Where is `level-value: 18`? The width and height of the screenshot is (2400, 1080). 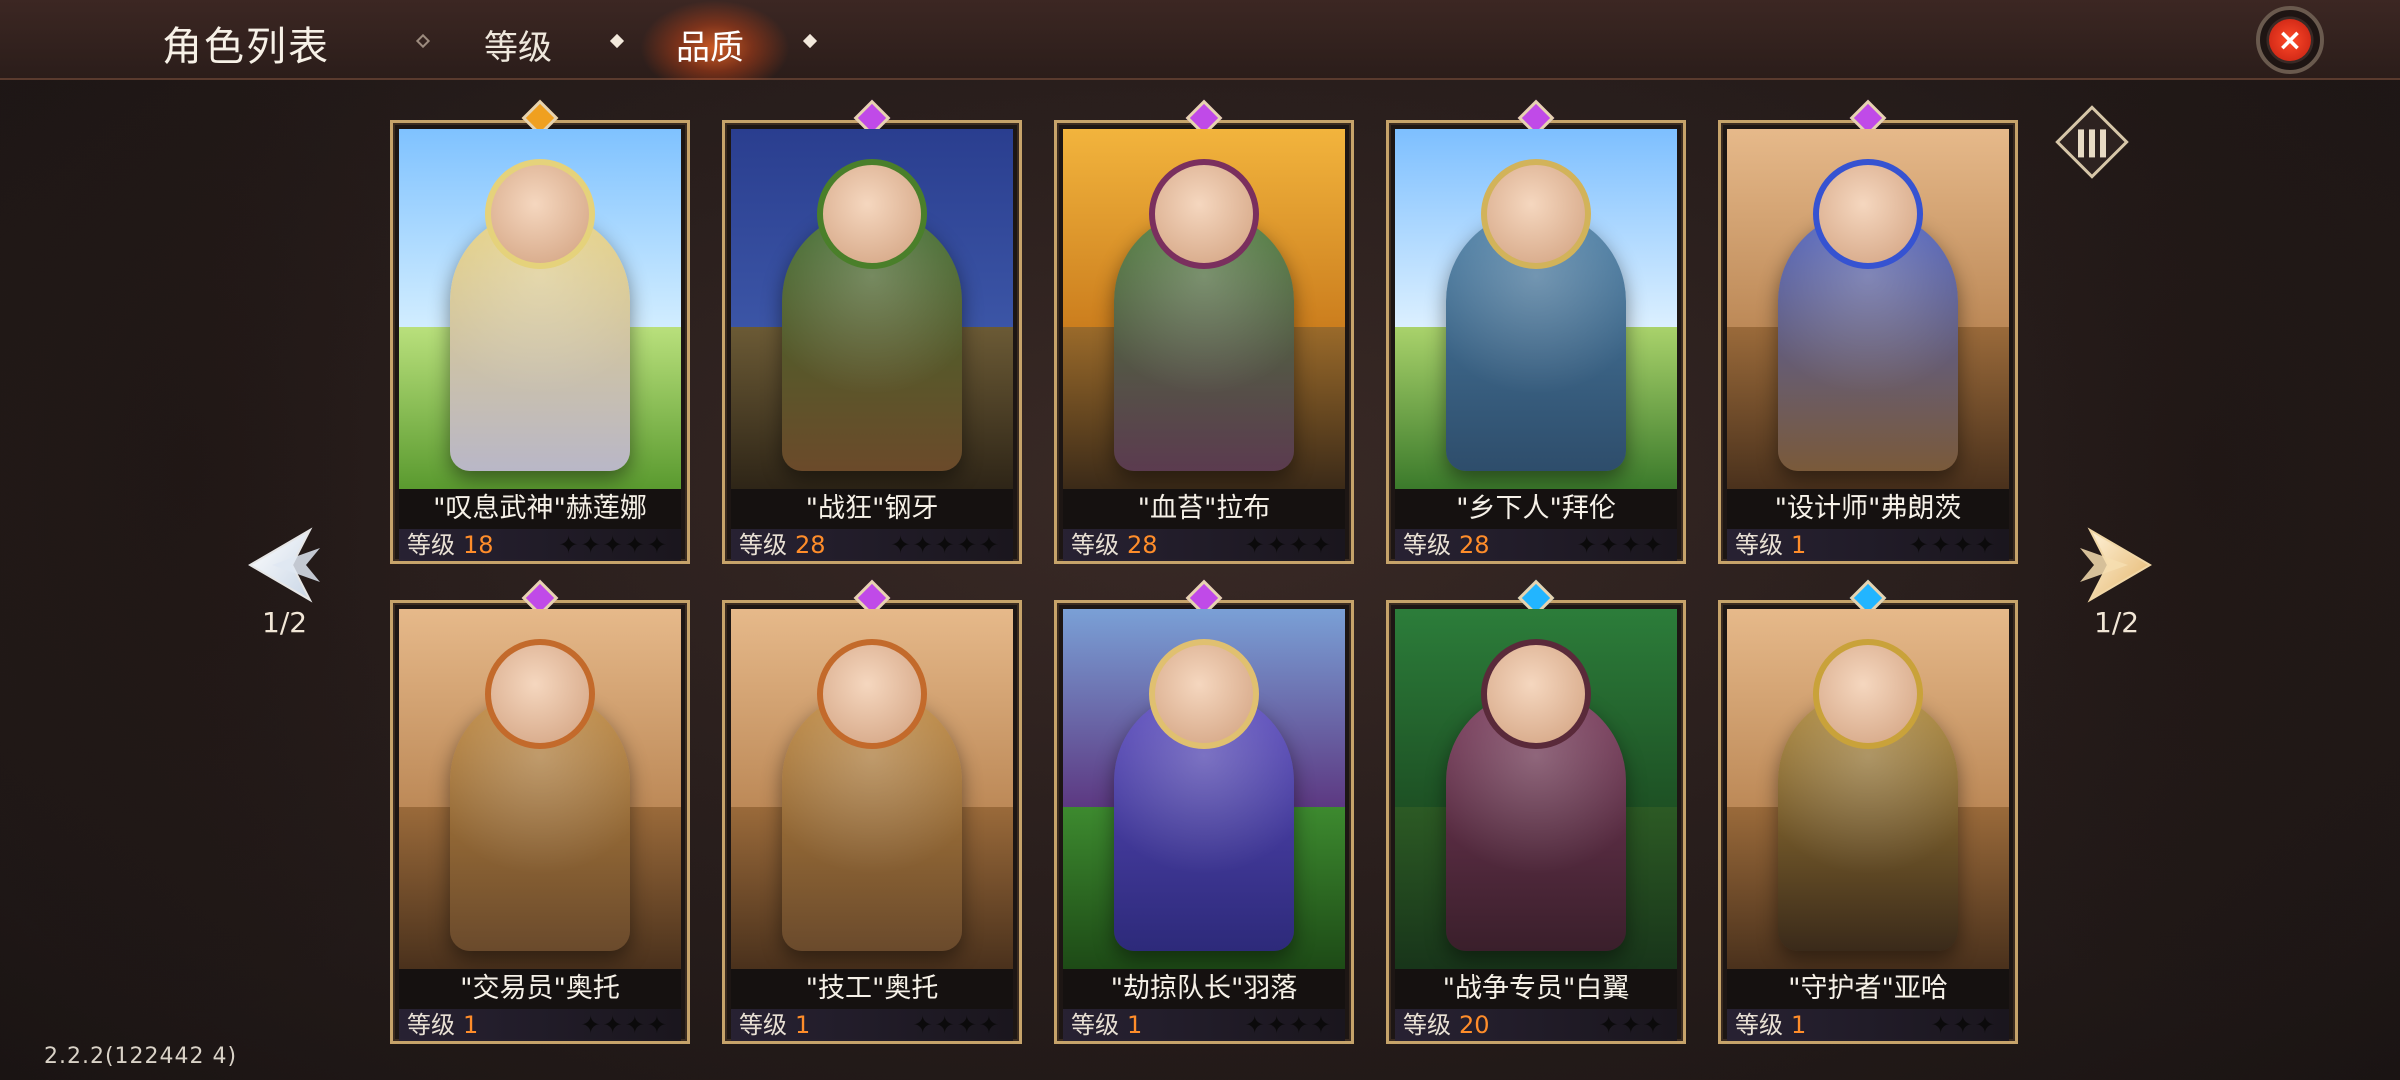 level-value: 18 is located at coordinates (478, 545).